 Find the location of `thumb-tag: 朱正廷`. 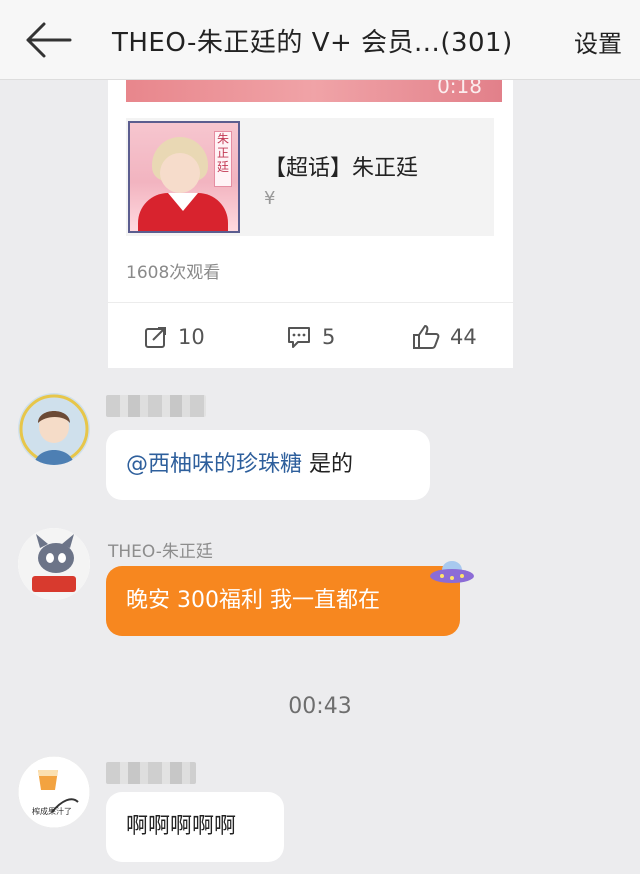

thumb-tag: 朱正廷 is located at coordinates (223, 159).